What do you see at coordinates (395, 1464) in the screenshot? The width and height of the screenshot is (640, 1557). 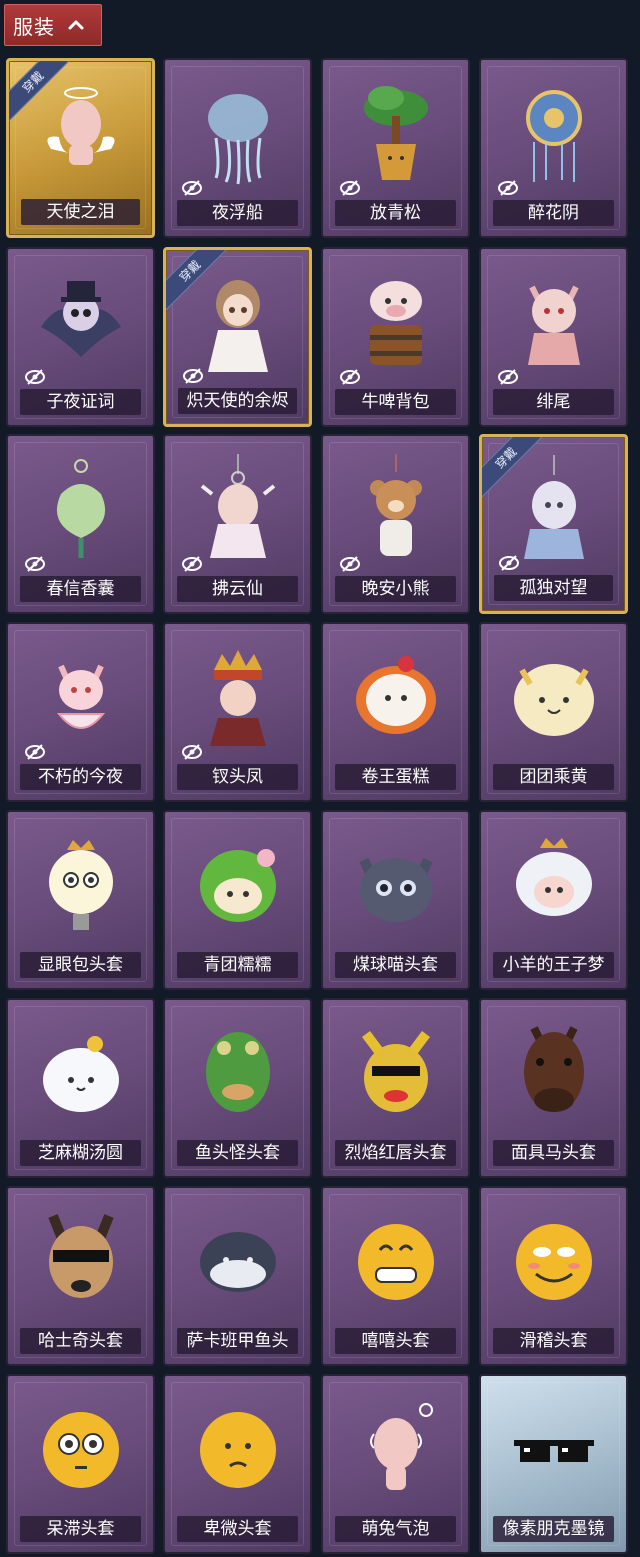 I see `costume-card: 萌兔气泡` at bounding box center [395, 1464].